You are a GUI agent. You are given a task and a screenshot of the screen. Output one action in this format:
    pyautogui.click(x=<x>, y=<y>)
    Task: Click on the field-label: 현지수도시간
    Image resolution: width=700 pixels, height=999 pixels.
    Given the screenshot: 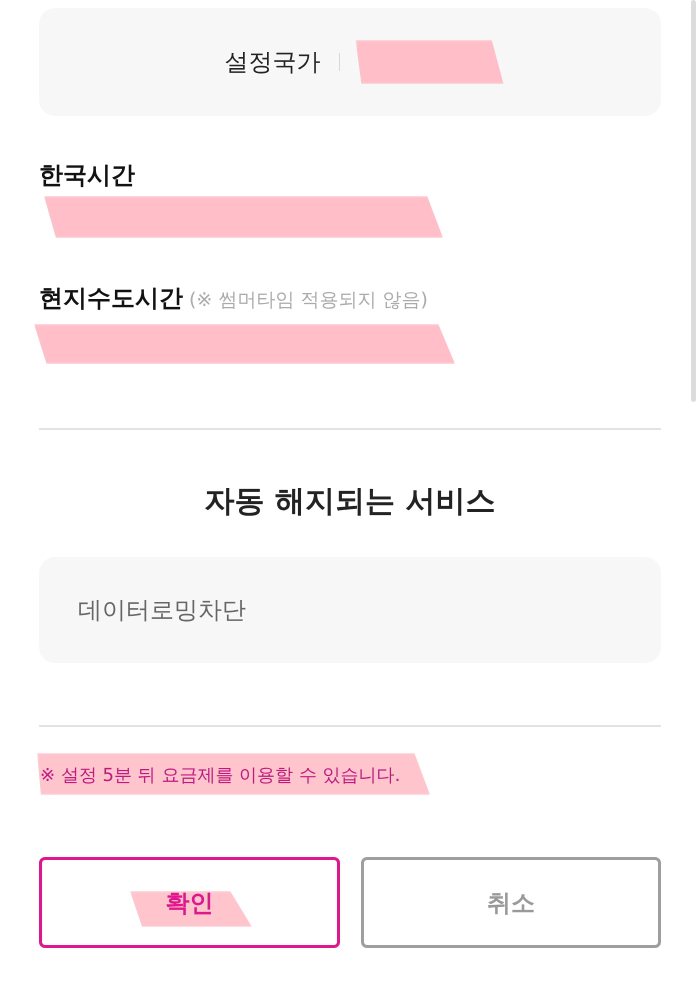 What is the action you would take?
    pyautogui.click(x=111, y=298)
    